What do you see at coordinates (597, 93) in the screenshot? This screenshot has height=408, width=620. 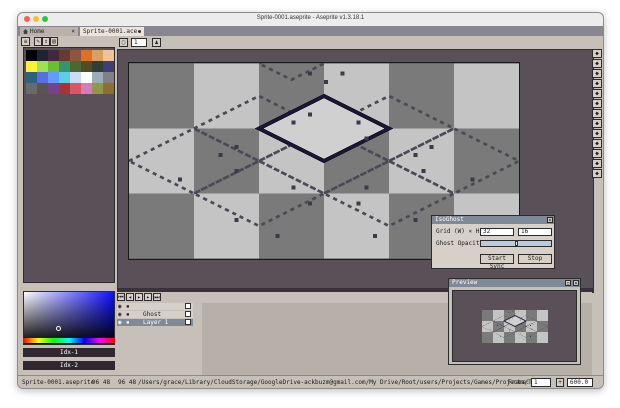 I see `tool-zoom-button: ◆` at bounding box center [597, 93].